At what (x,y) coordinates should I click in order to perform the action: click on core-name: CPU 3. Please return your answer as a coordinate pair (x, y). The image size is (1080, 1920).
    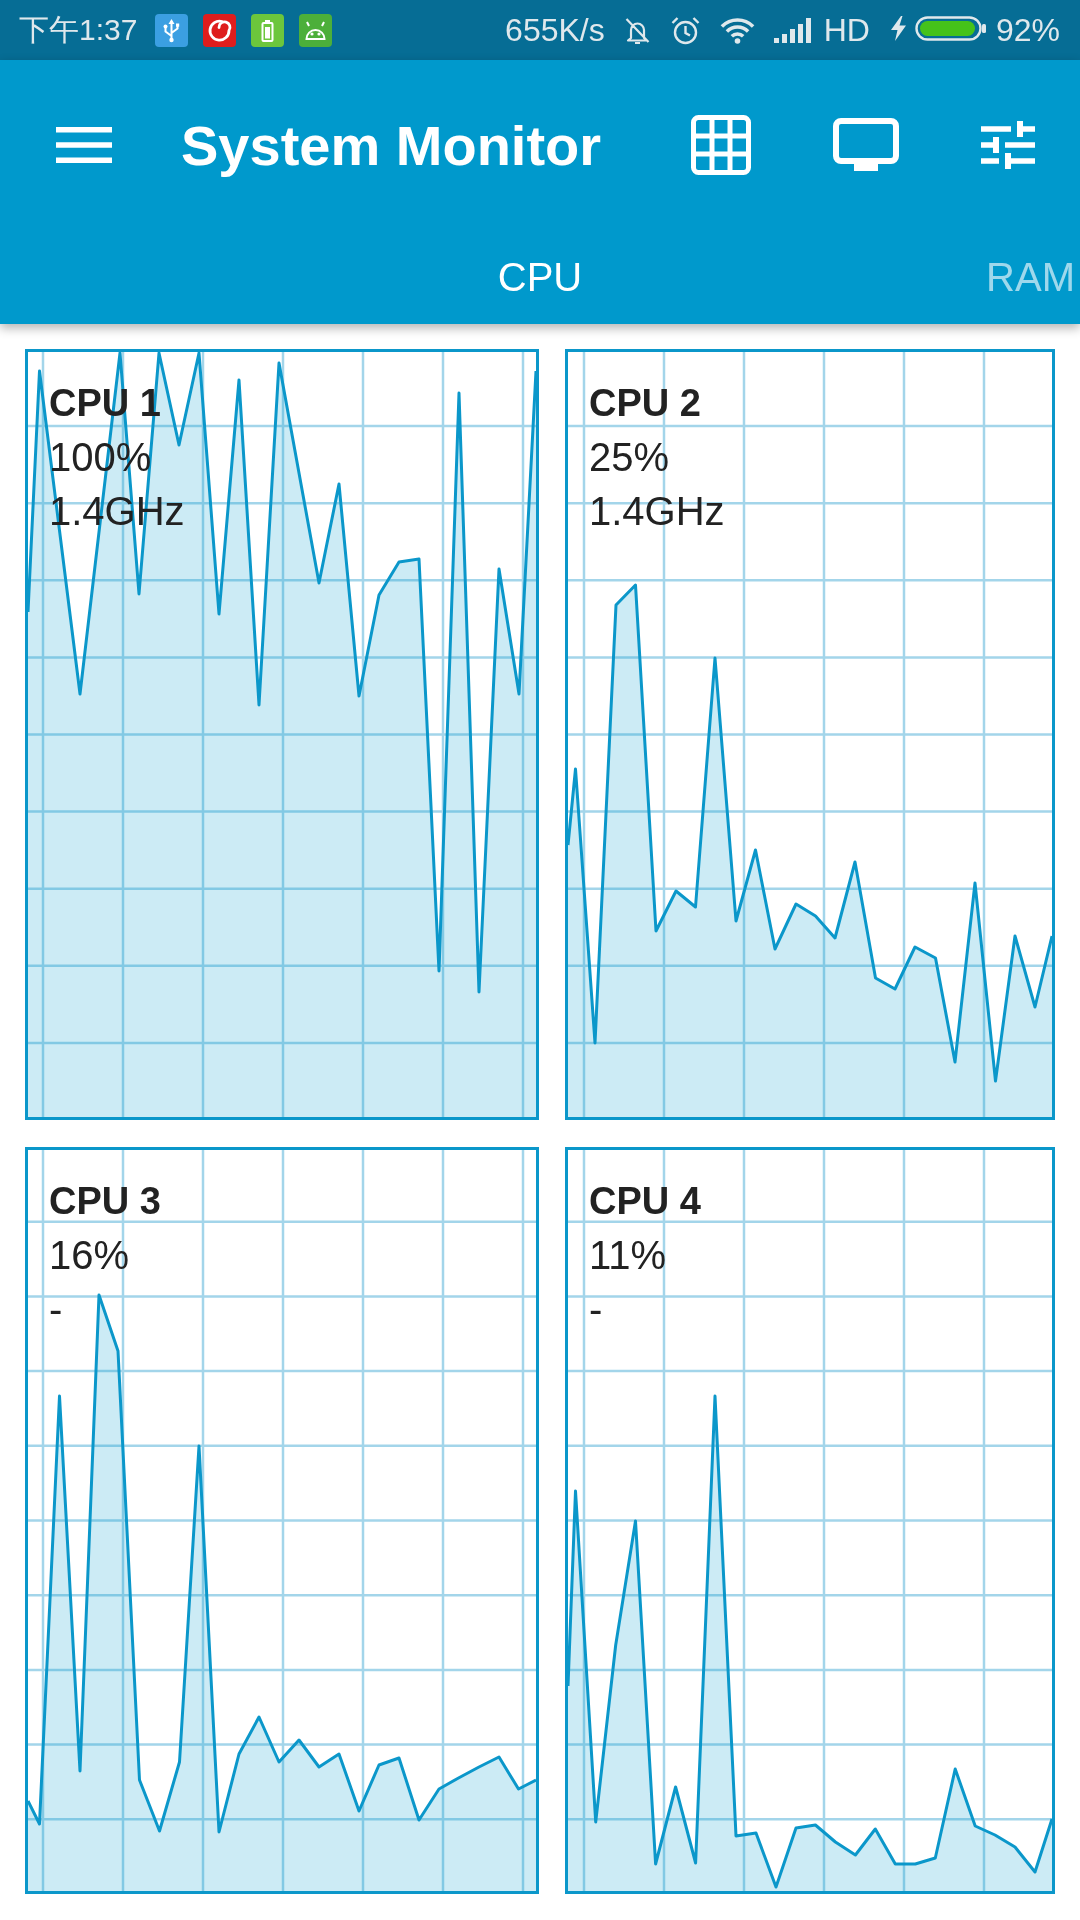
    Looking at the image, I should click on (105, 1201).